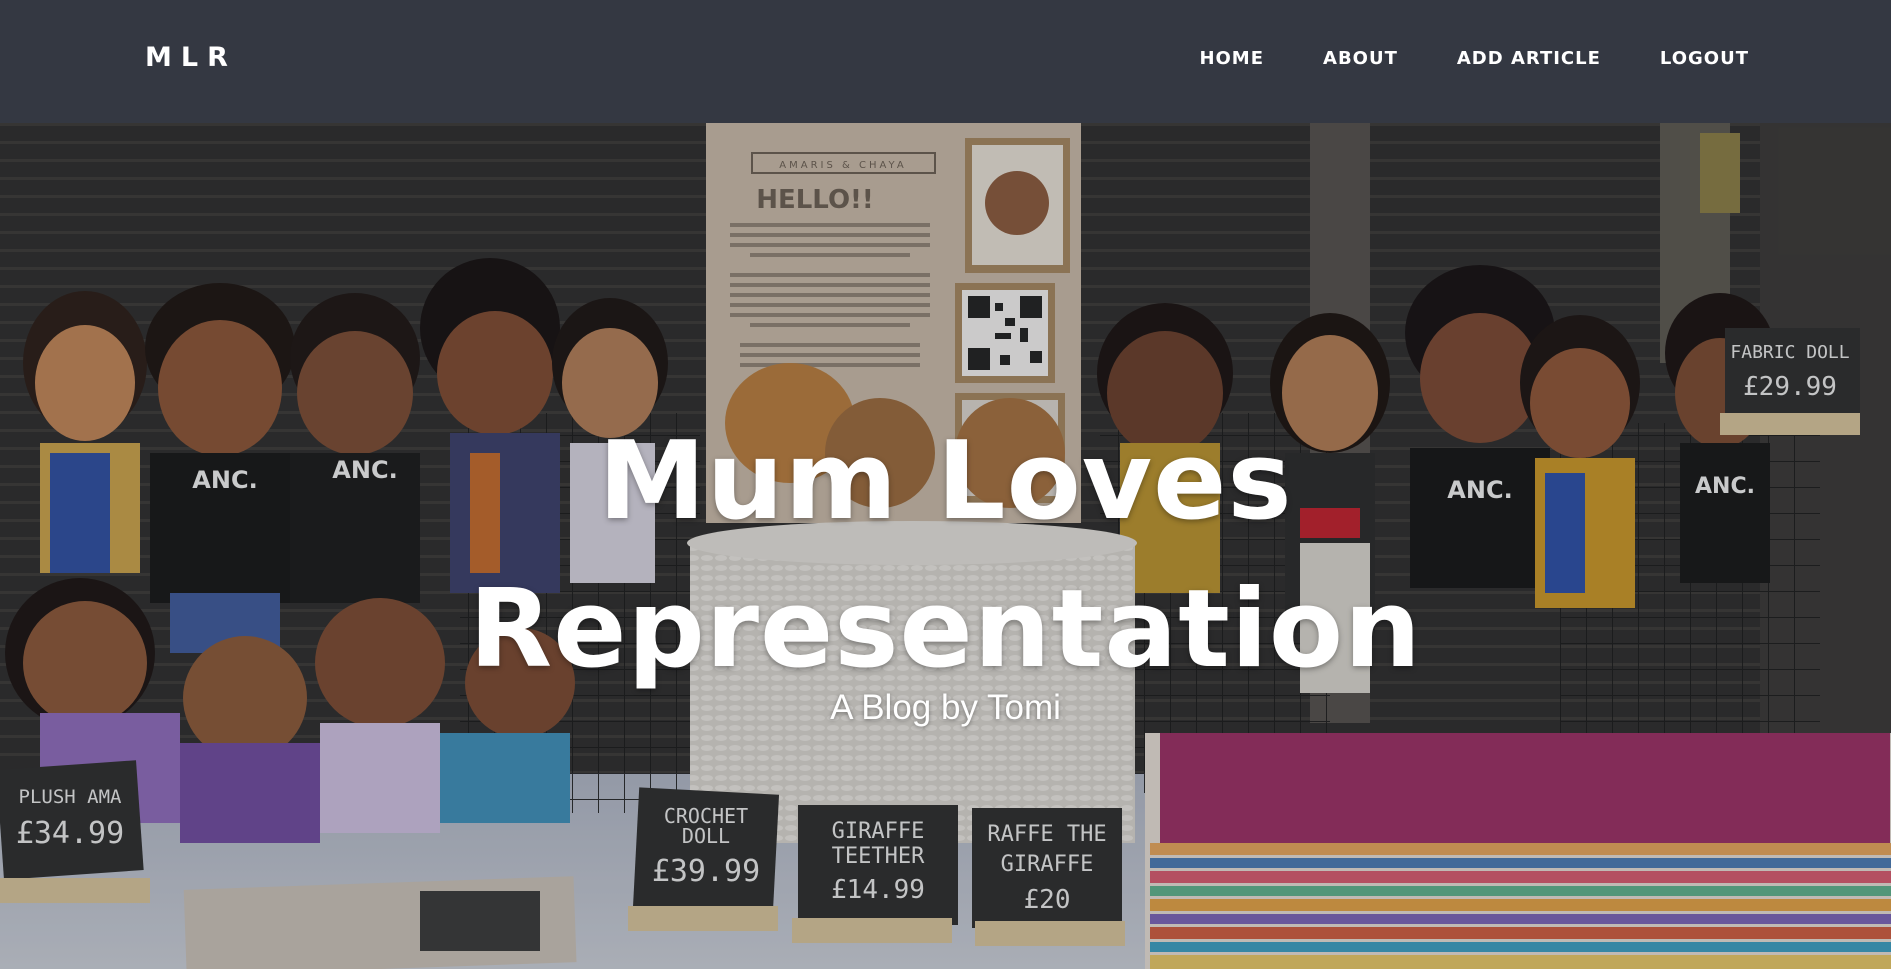 Image resolution: width=1891 pixels, height=969 pixels. Describe the element at coordinates (1231, 58) in the screenshot. I see `nav-link-home: HOME` at that location.